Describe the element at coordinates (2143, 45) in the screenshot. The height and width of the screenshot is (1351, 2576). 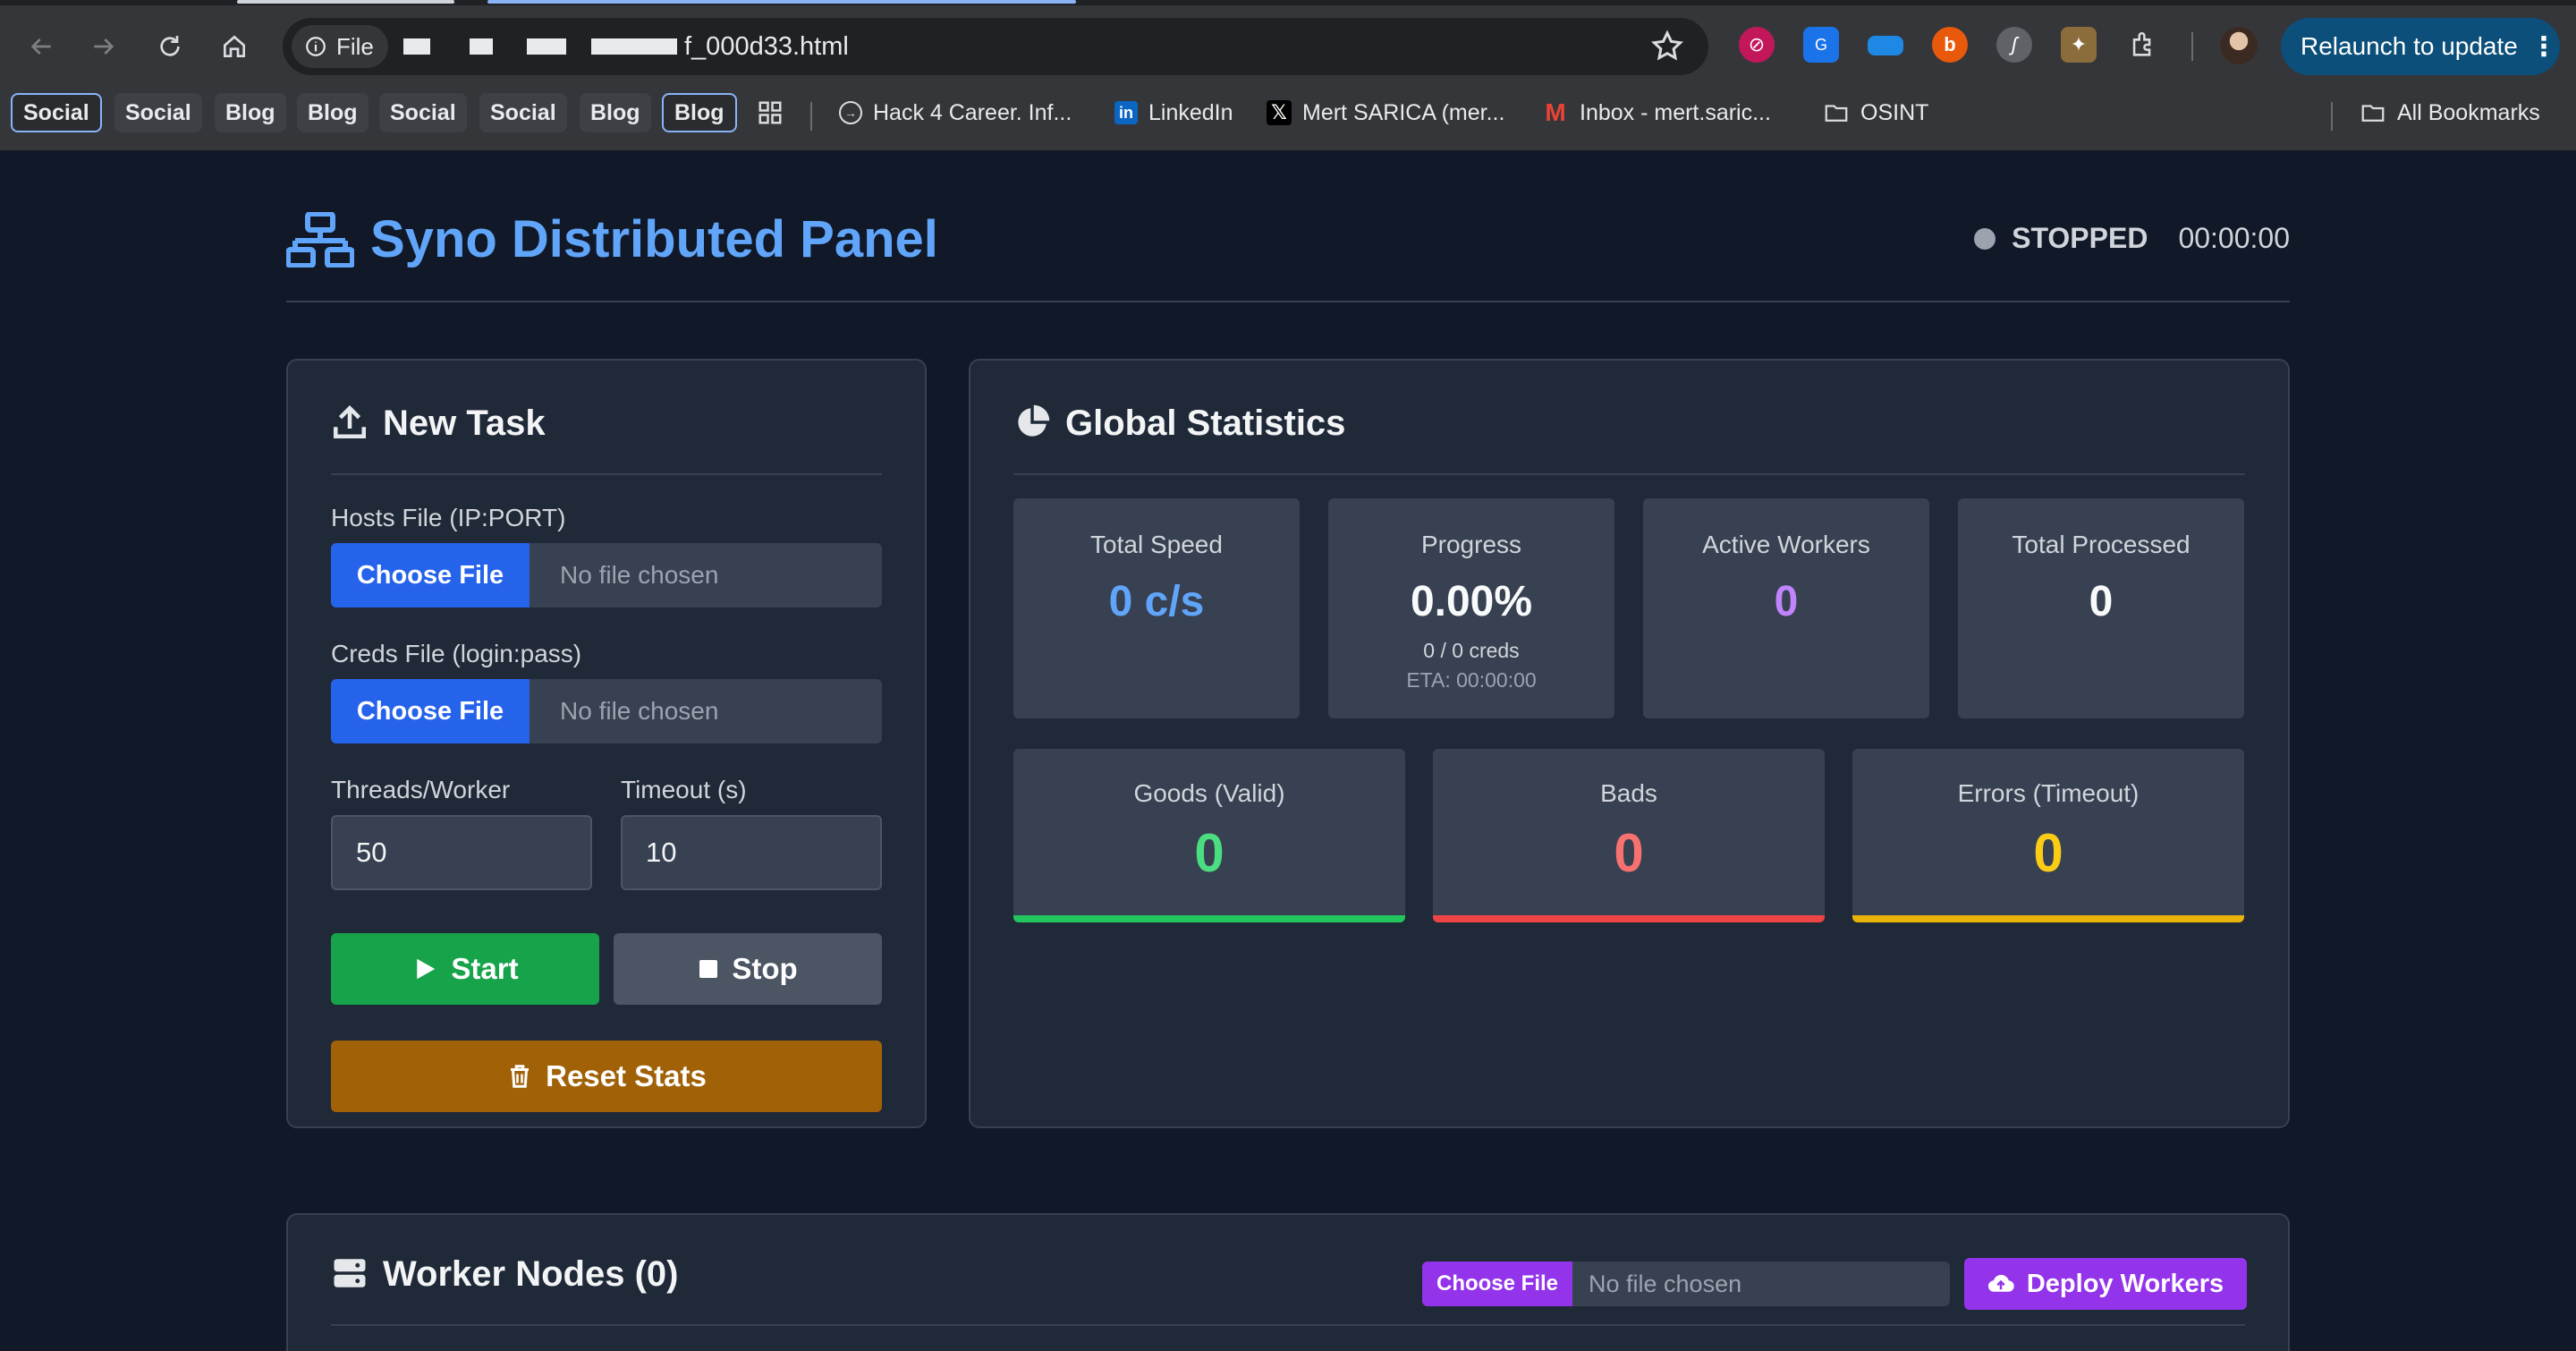
I see `extensions-puzzle-icon` at that location.